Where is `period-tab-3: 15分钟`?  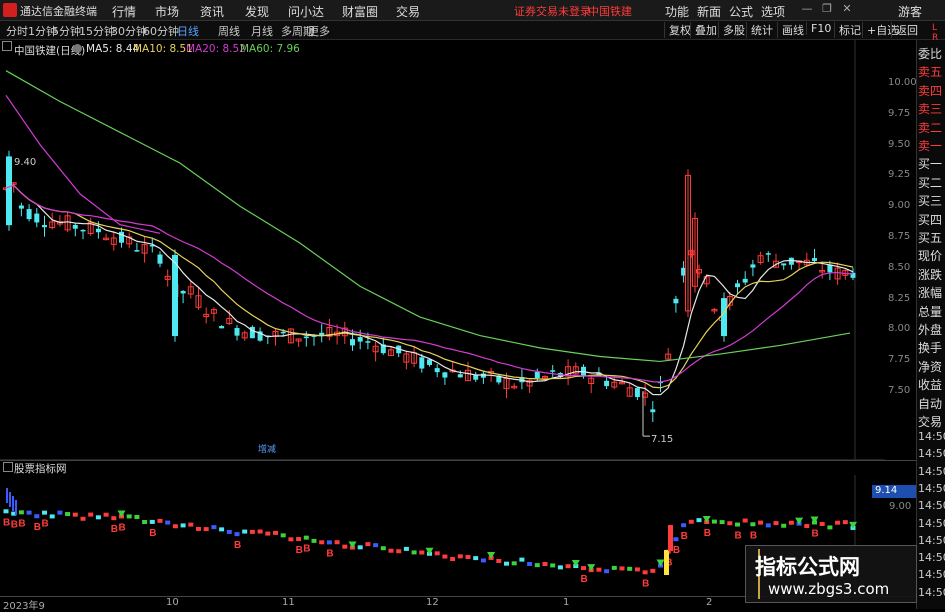 period-tab-3: 15分钟 is located at coordinates (97, 31).